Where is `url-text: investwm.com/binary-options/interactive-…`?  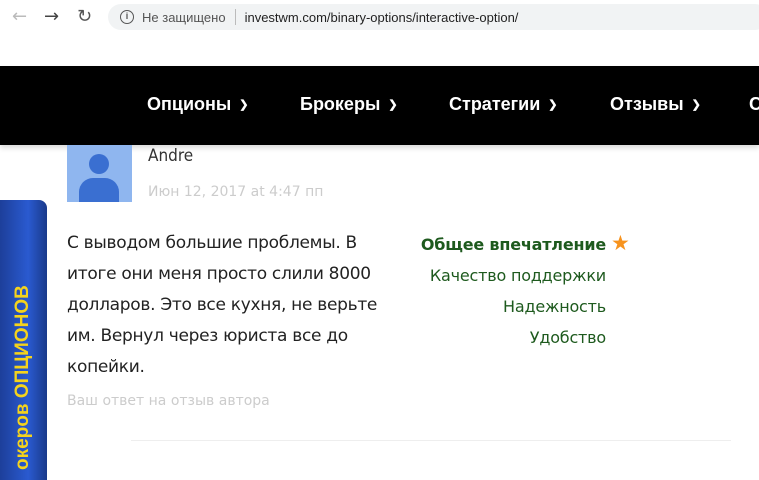 url-text: investwm.com/binary-options/interactive-… is located at coordinates (382, 17).